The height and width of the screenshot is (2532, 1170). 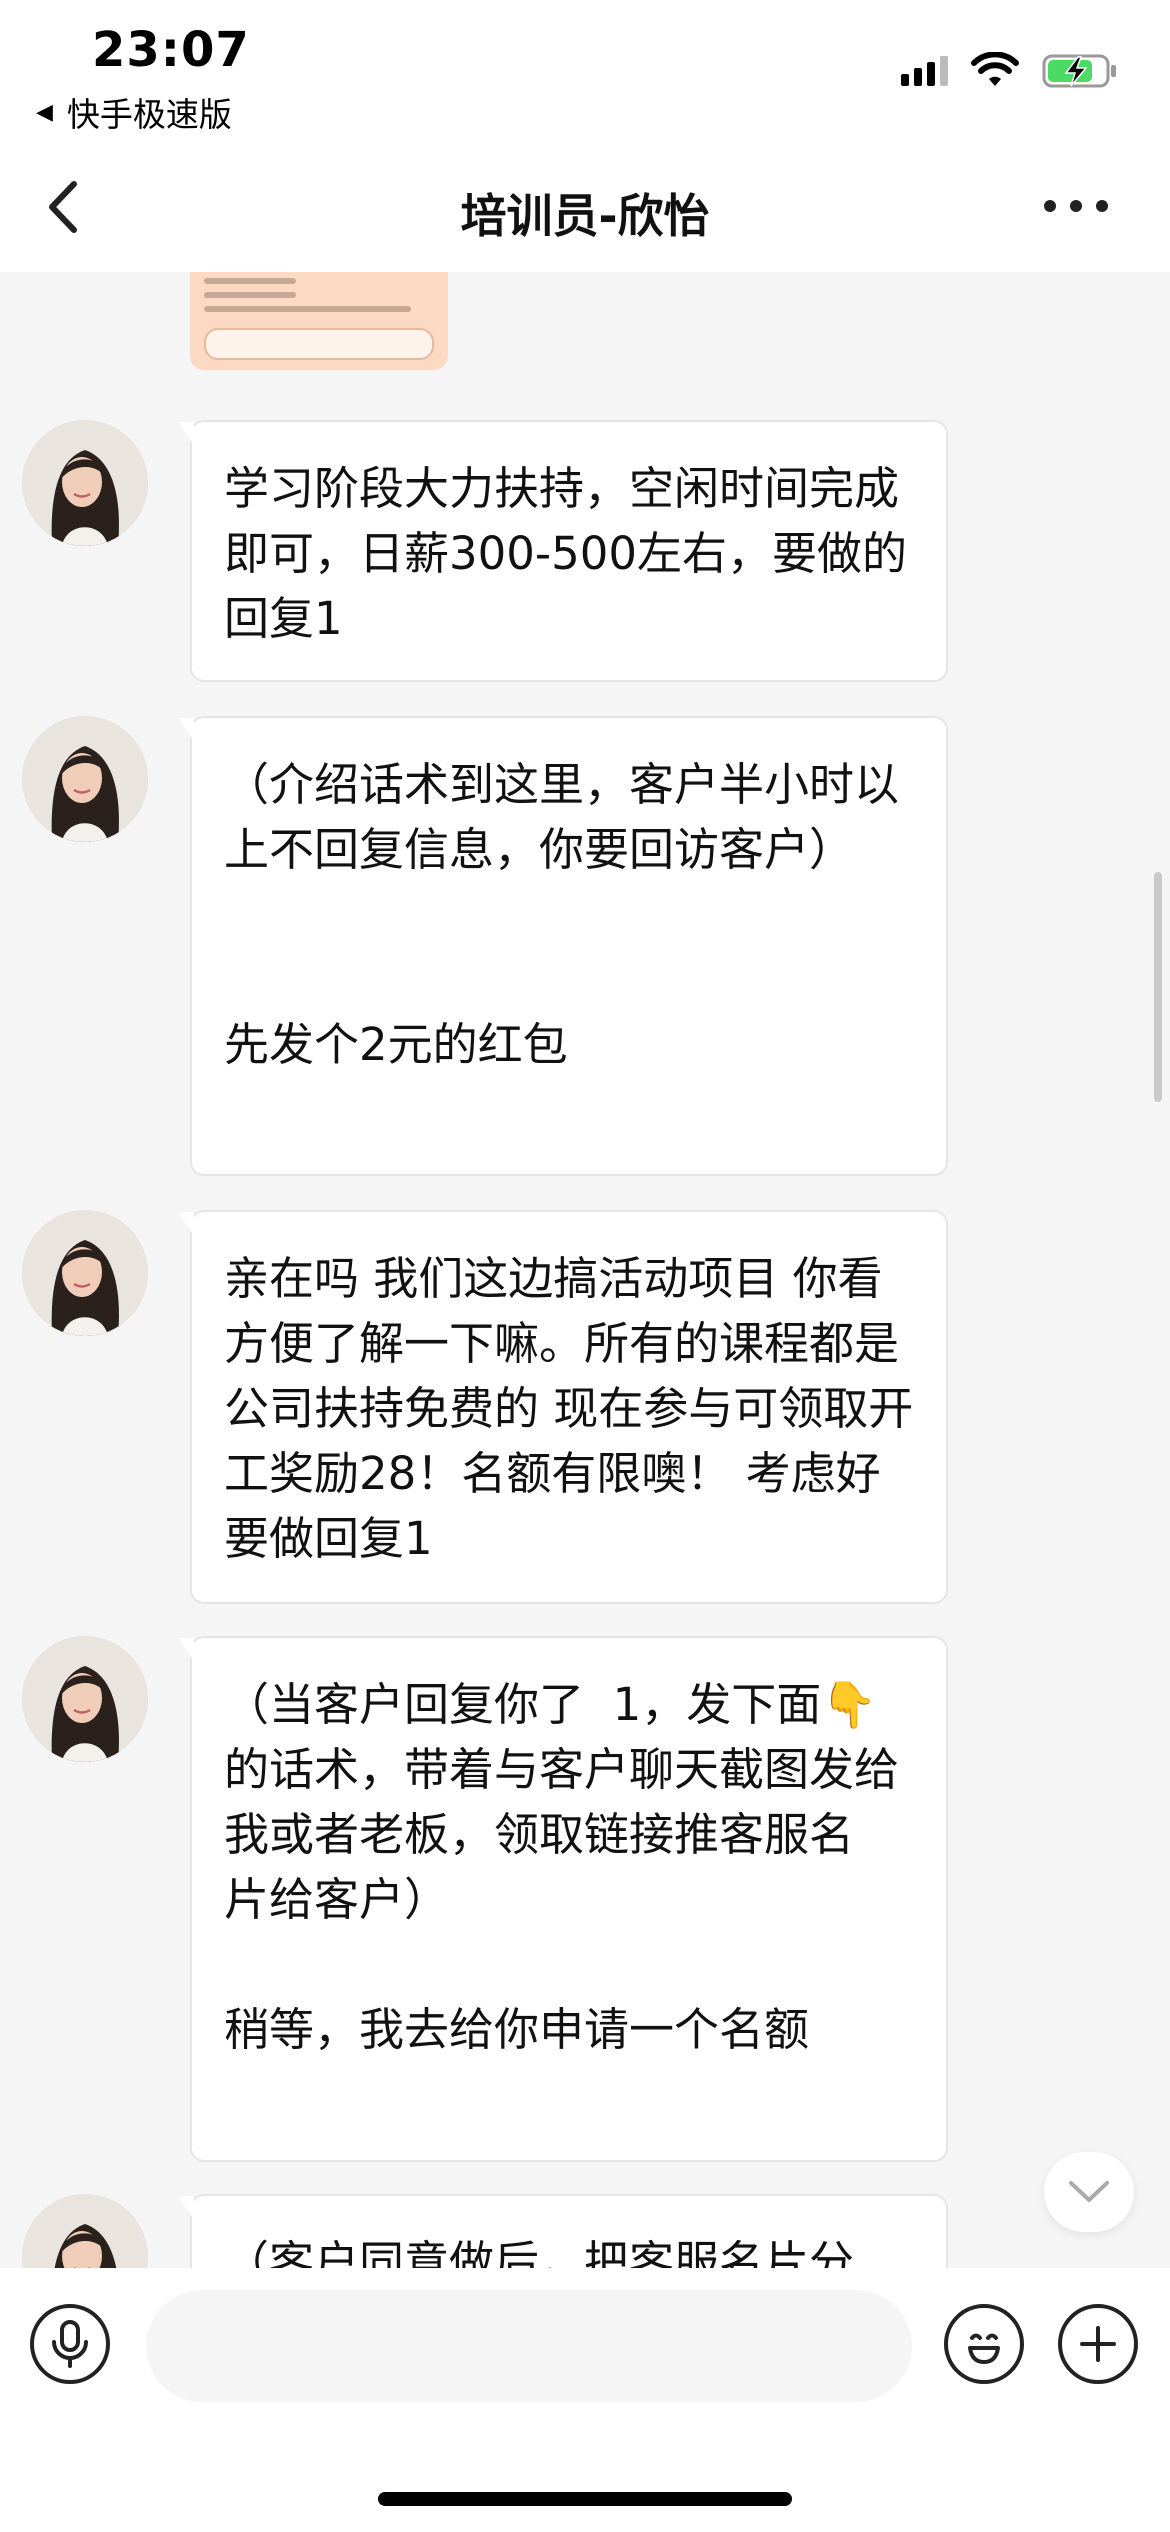 What do you see at coordinates (563, 551) in the screenshot?
I see `message-bubble: 学习阶段大力扶持，空闲时间完成即可，日薪300-500左右，要做的回复1` at bounding box center [563, 551].